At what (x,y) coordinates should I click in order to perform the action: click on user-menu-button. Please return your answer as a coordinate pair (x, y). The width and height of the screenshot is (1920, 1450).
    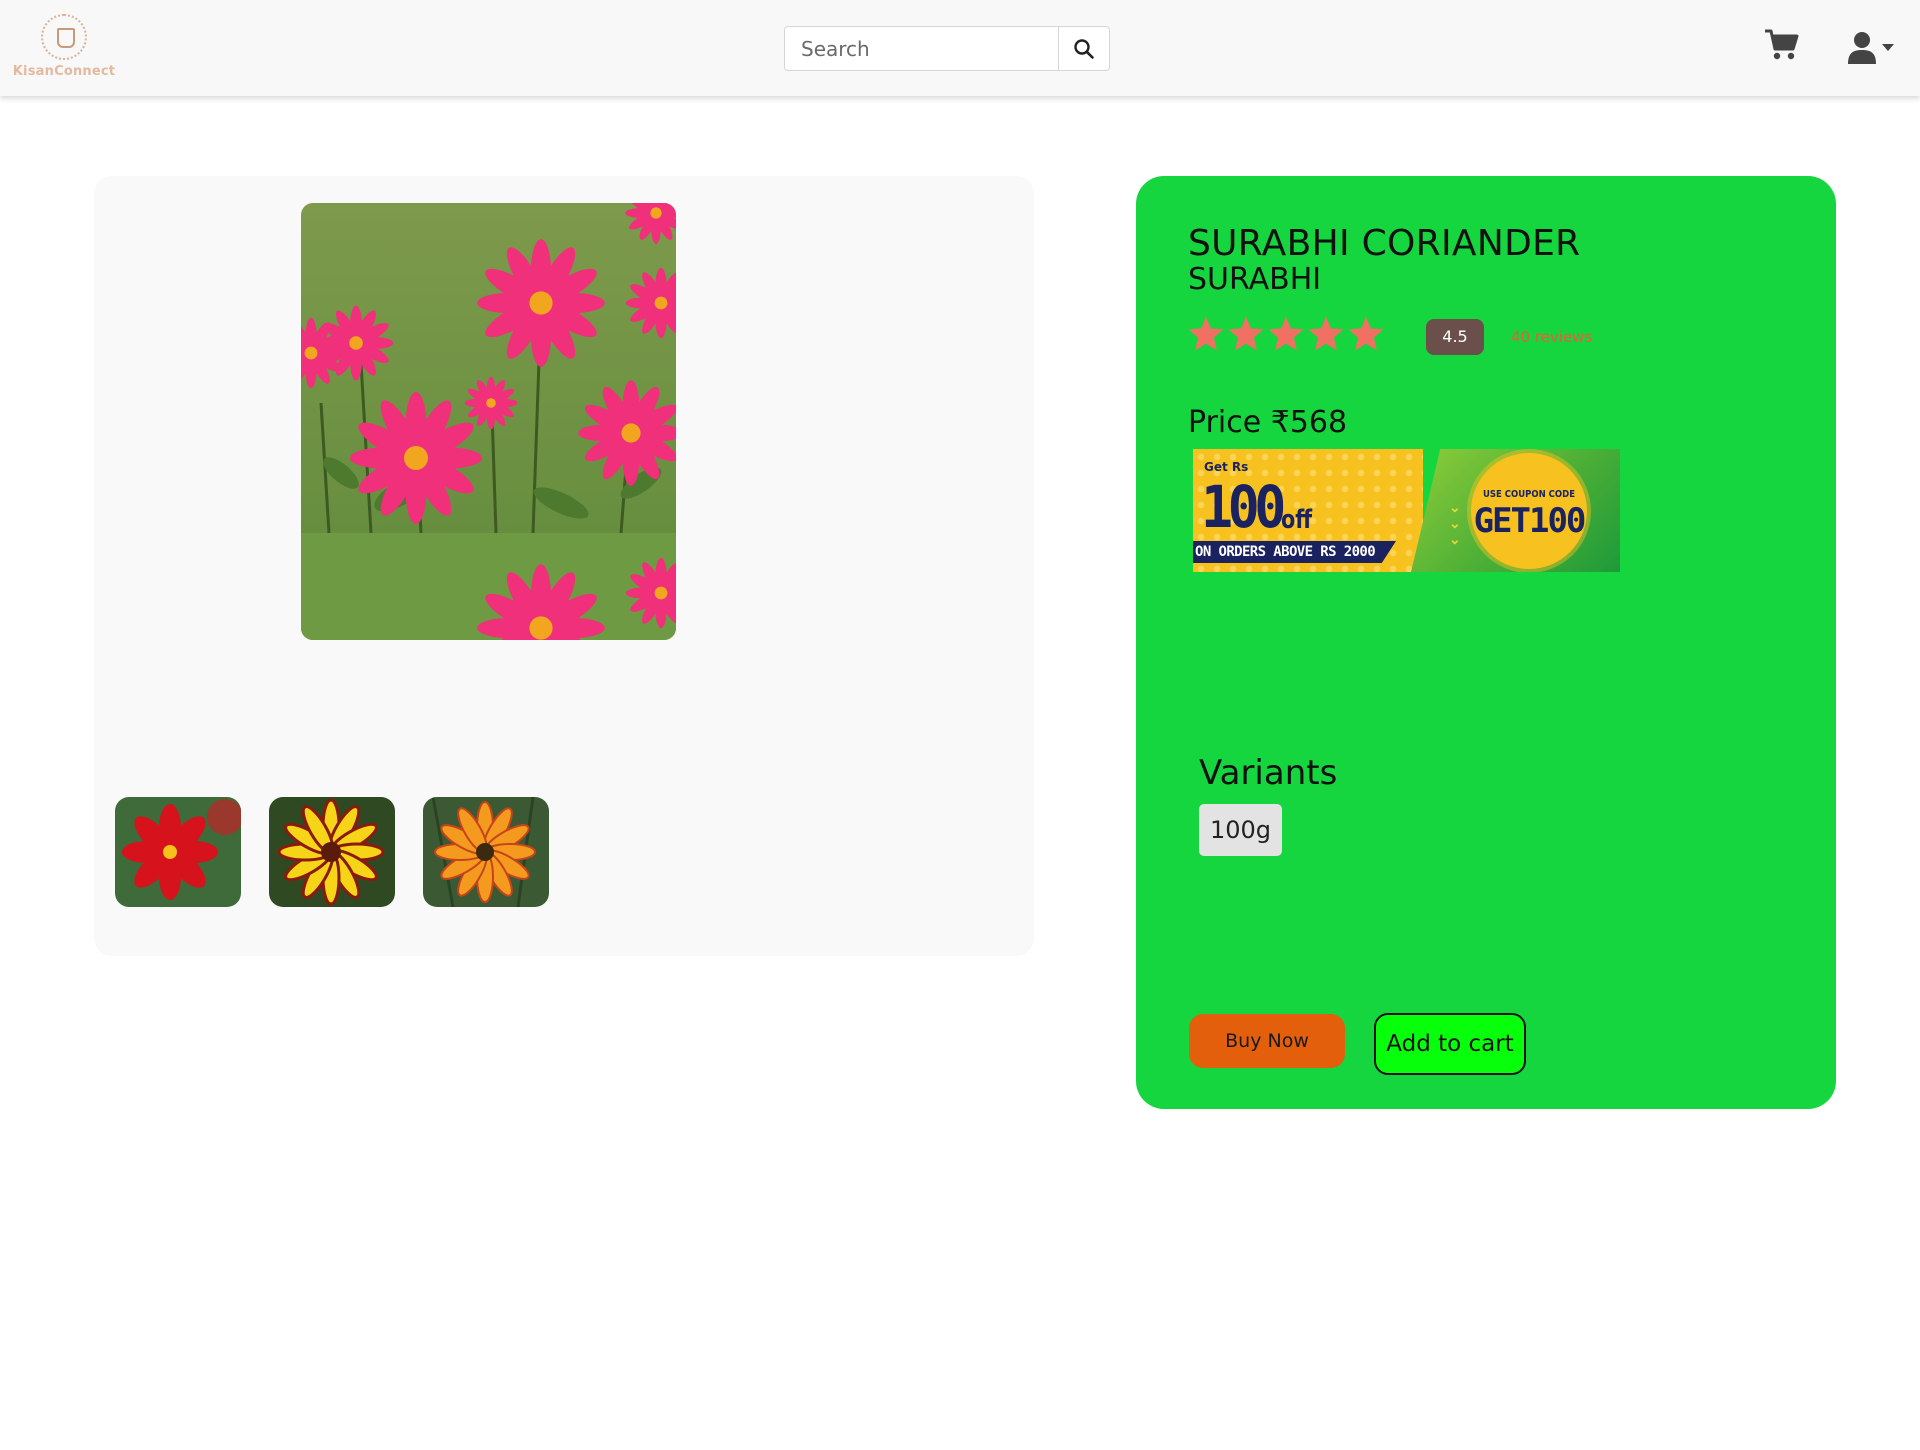
    Looking at the image, I should click on (1872, 48).